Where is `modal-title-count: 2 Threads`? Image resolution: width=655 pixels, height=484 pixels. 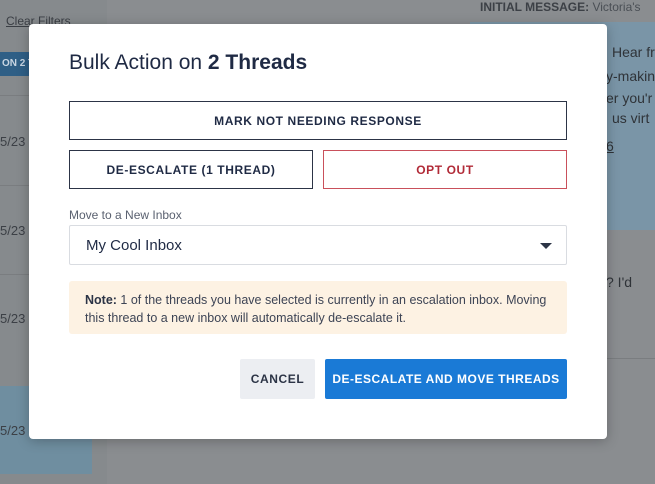 modal-title-count: 2 Threads is located at coordinates (257, 62).